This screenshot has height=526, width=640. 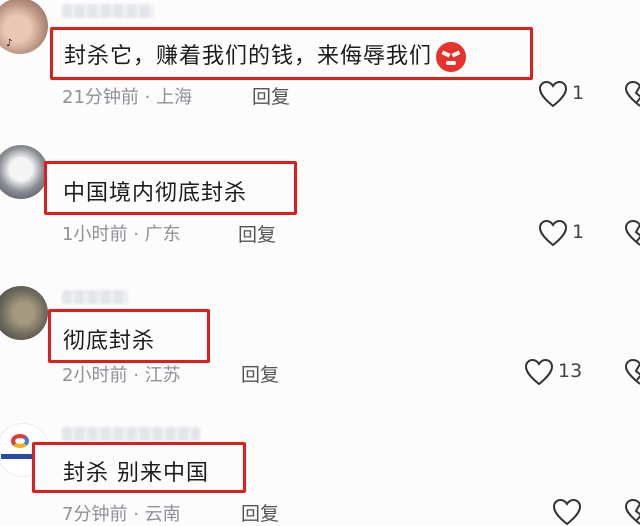 I want to click on avatar: ♪, so click(x=24, y=27).